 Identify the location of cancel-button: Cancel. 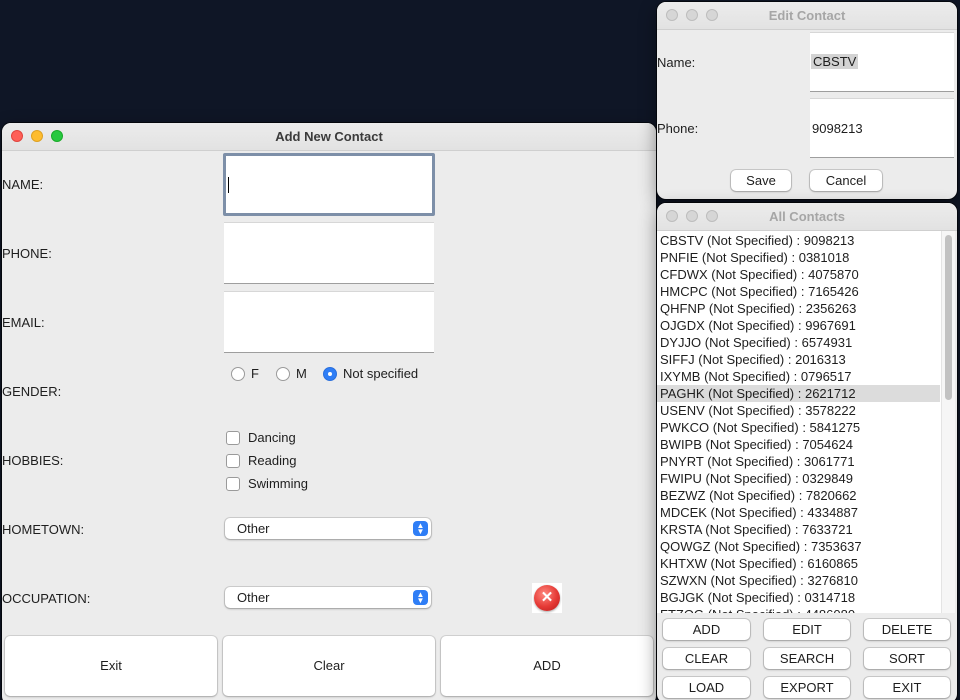
(846, 180).